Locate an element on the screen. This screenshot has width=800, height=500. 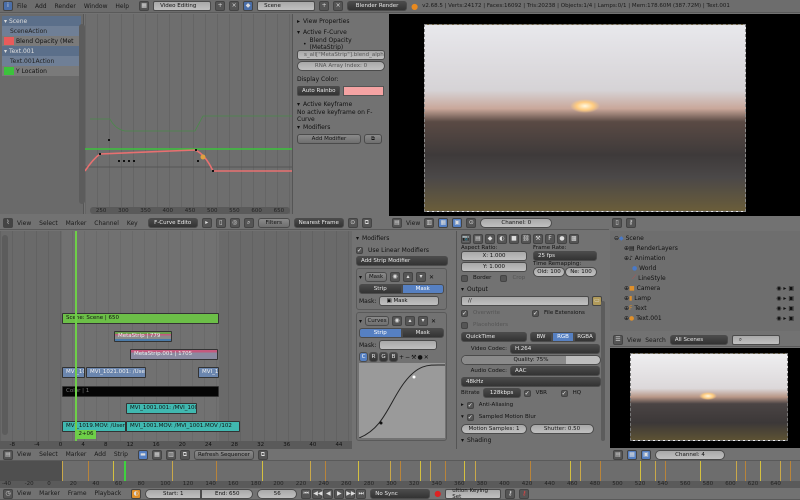
border-checkbox is located at coordinates (464, 278).